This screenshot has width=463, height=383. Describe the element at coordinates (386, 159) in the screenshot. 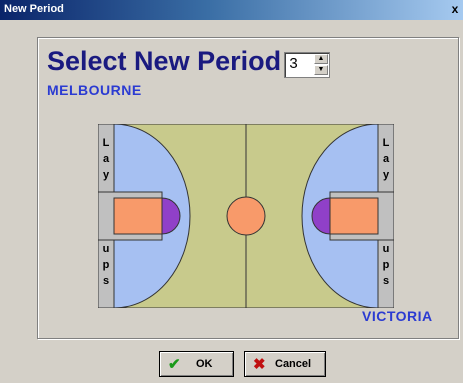

I see `right-label-a: a` at that location.